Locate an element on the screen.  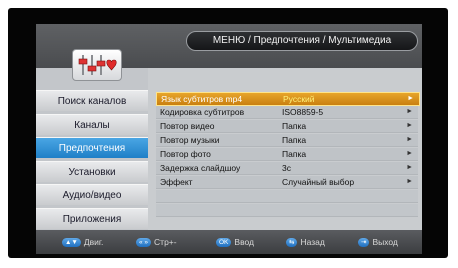
setting-row-effect: Эффект Случайный выбор ► is located at coordinates (287, 182).